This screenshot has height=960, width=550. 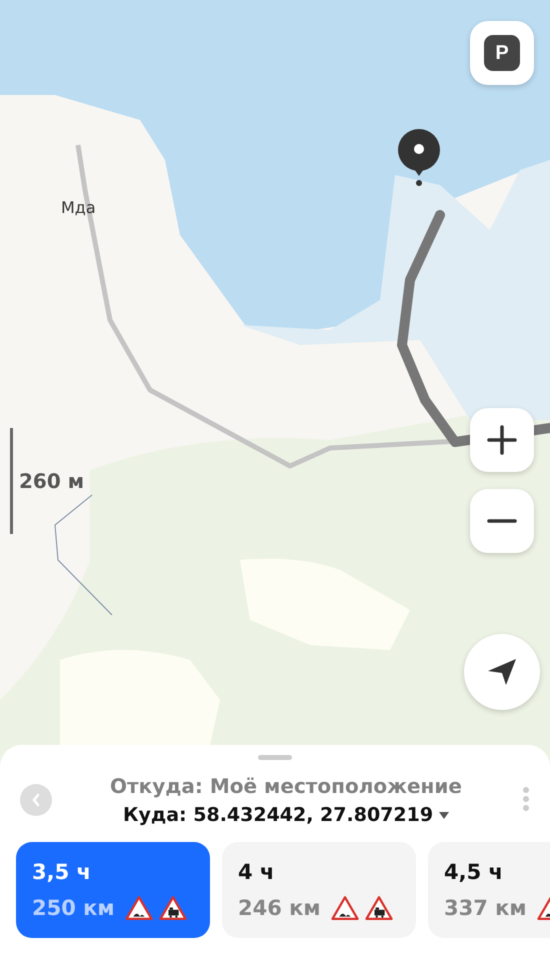 What do you see at coordinates (444, 815) in the screenshot?
I see `dropdown-caret-icon` at bounding box center [444, 815].